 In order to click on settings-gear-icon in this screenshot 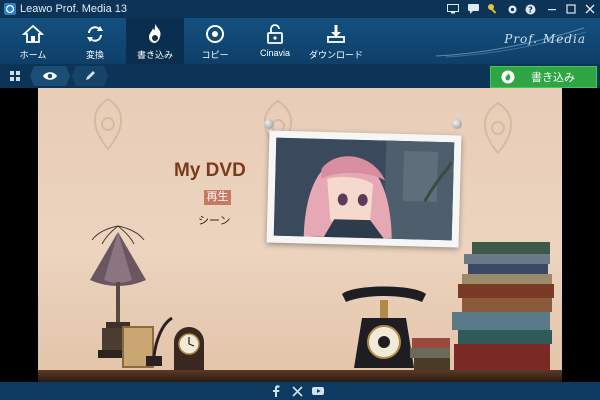, I will do `click(512, 9)`.